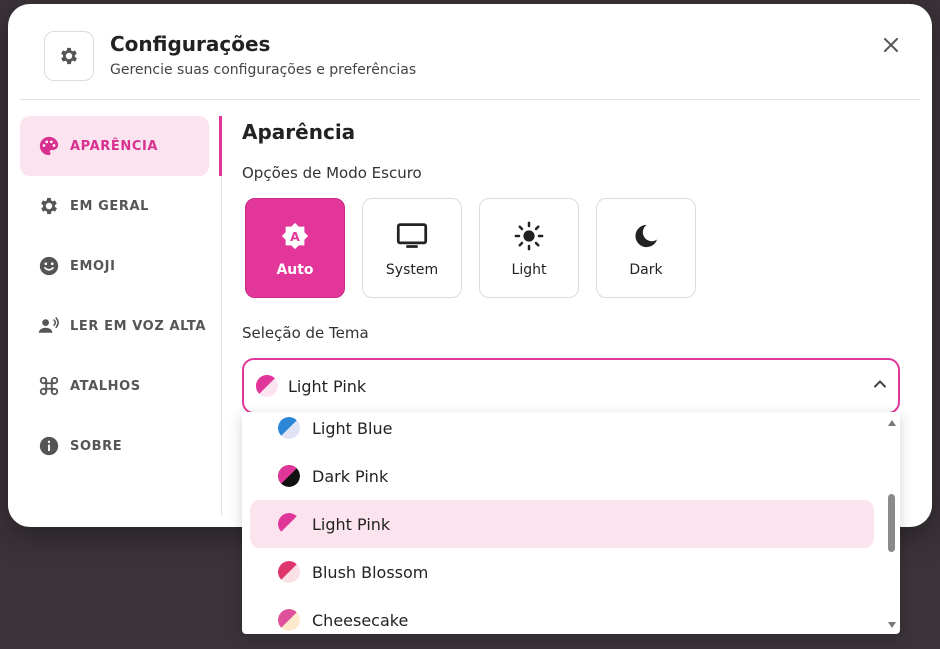 This screenshot has width=940, height=649. I want to click on theme-option-light-pink: Light Pink, so click(562, 524).